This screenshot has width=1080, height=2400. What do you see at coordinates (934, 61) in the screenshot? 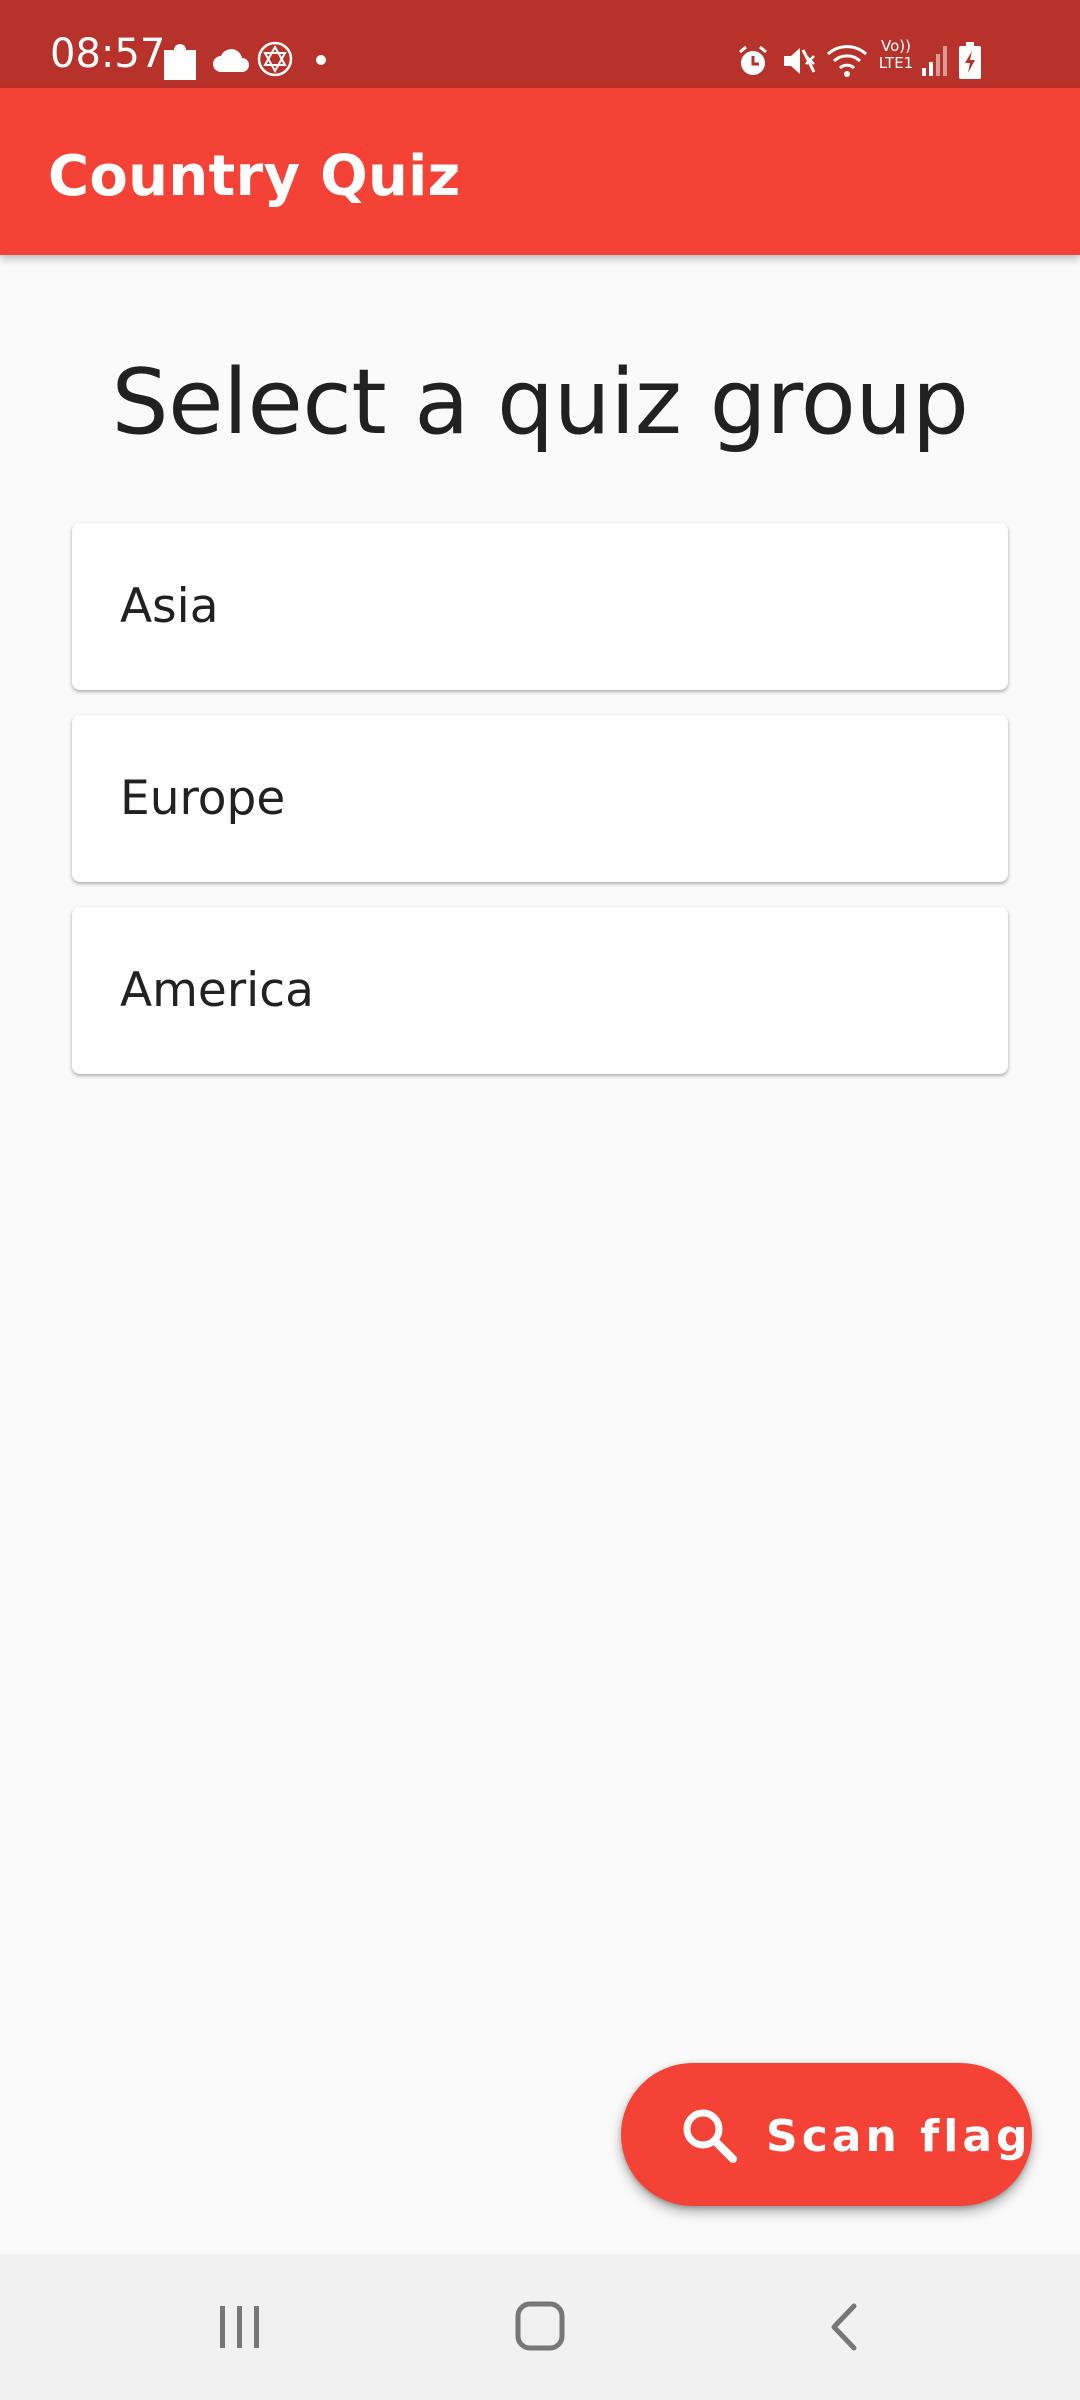
I see `signal-icon` at bounding box center [934, 61].